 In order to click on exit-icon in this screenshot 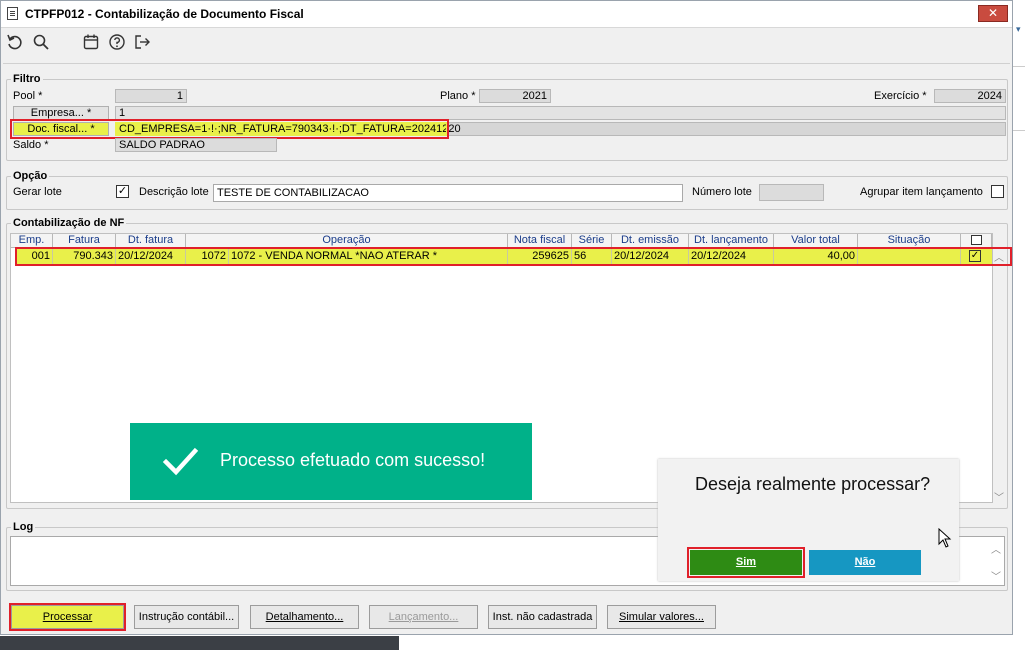, I will do `click(142, 43)`.